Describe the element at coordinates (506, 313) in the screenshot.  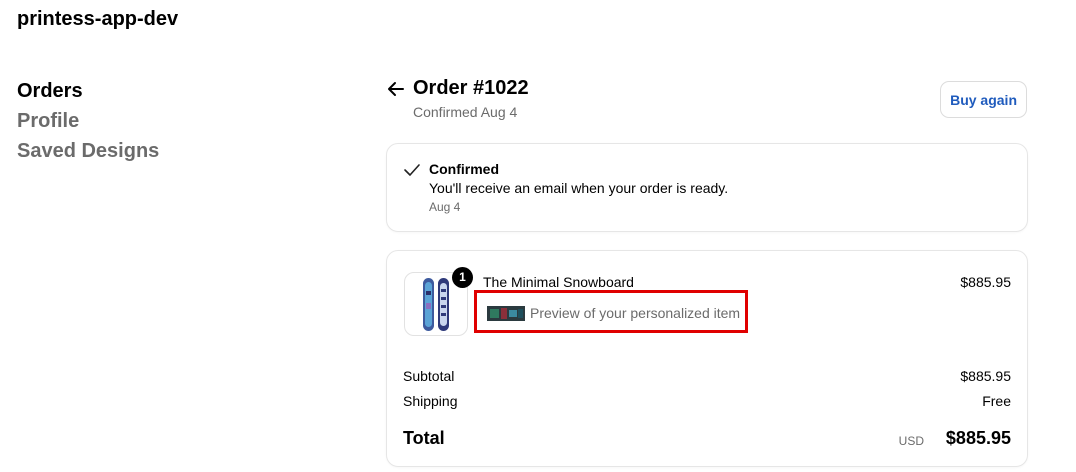
I see `preview-thumbnail` at that location.